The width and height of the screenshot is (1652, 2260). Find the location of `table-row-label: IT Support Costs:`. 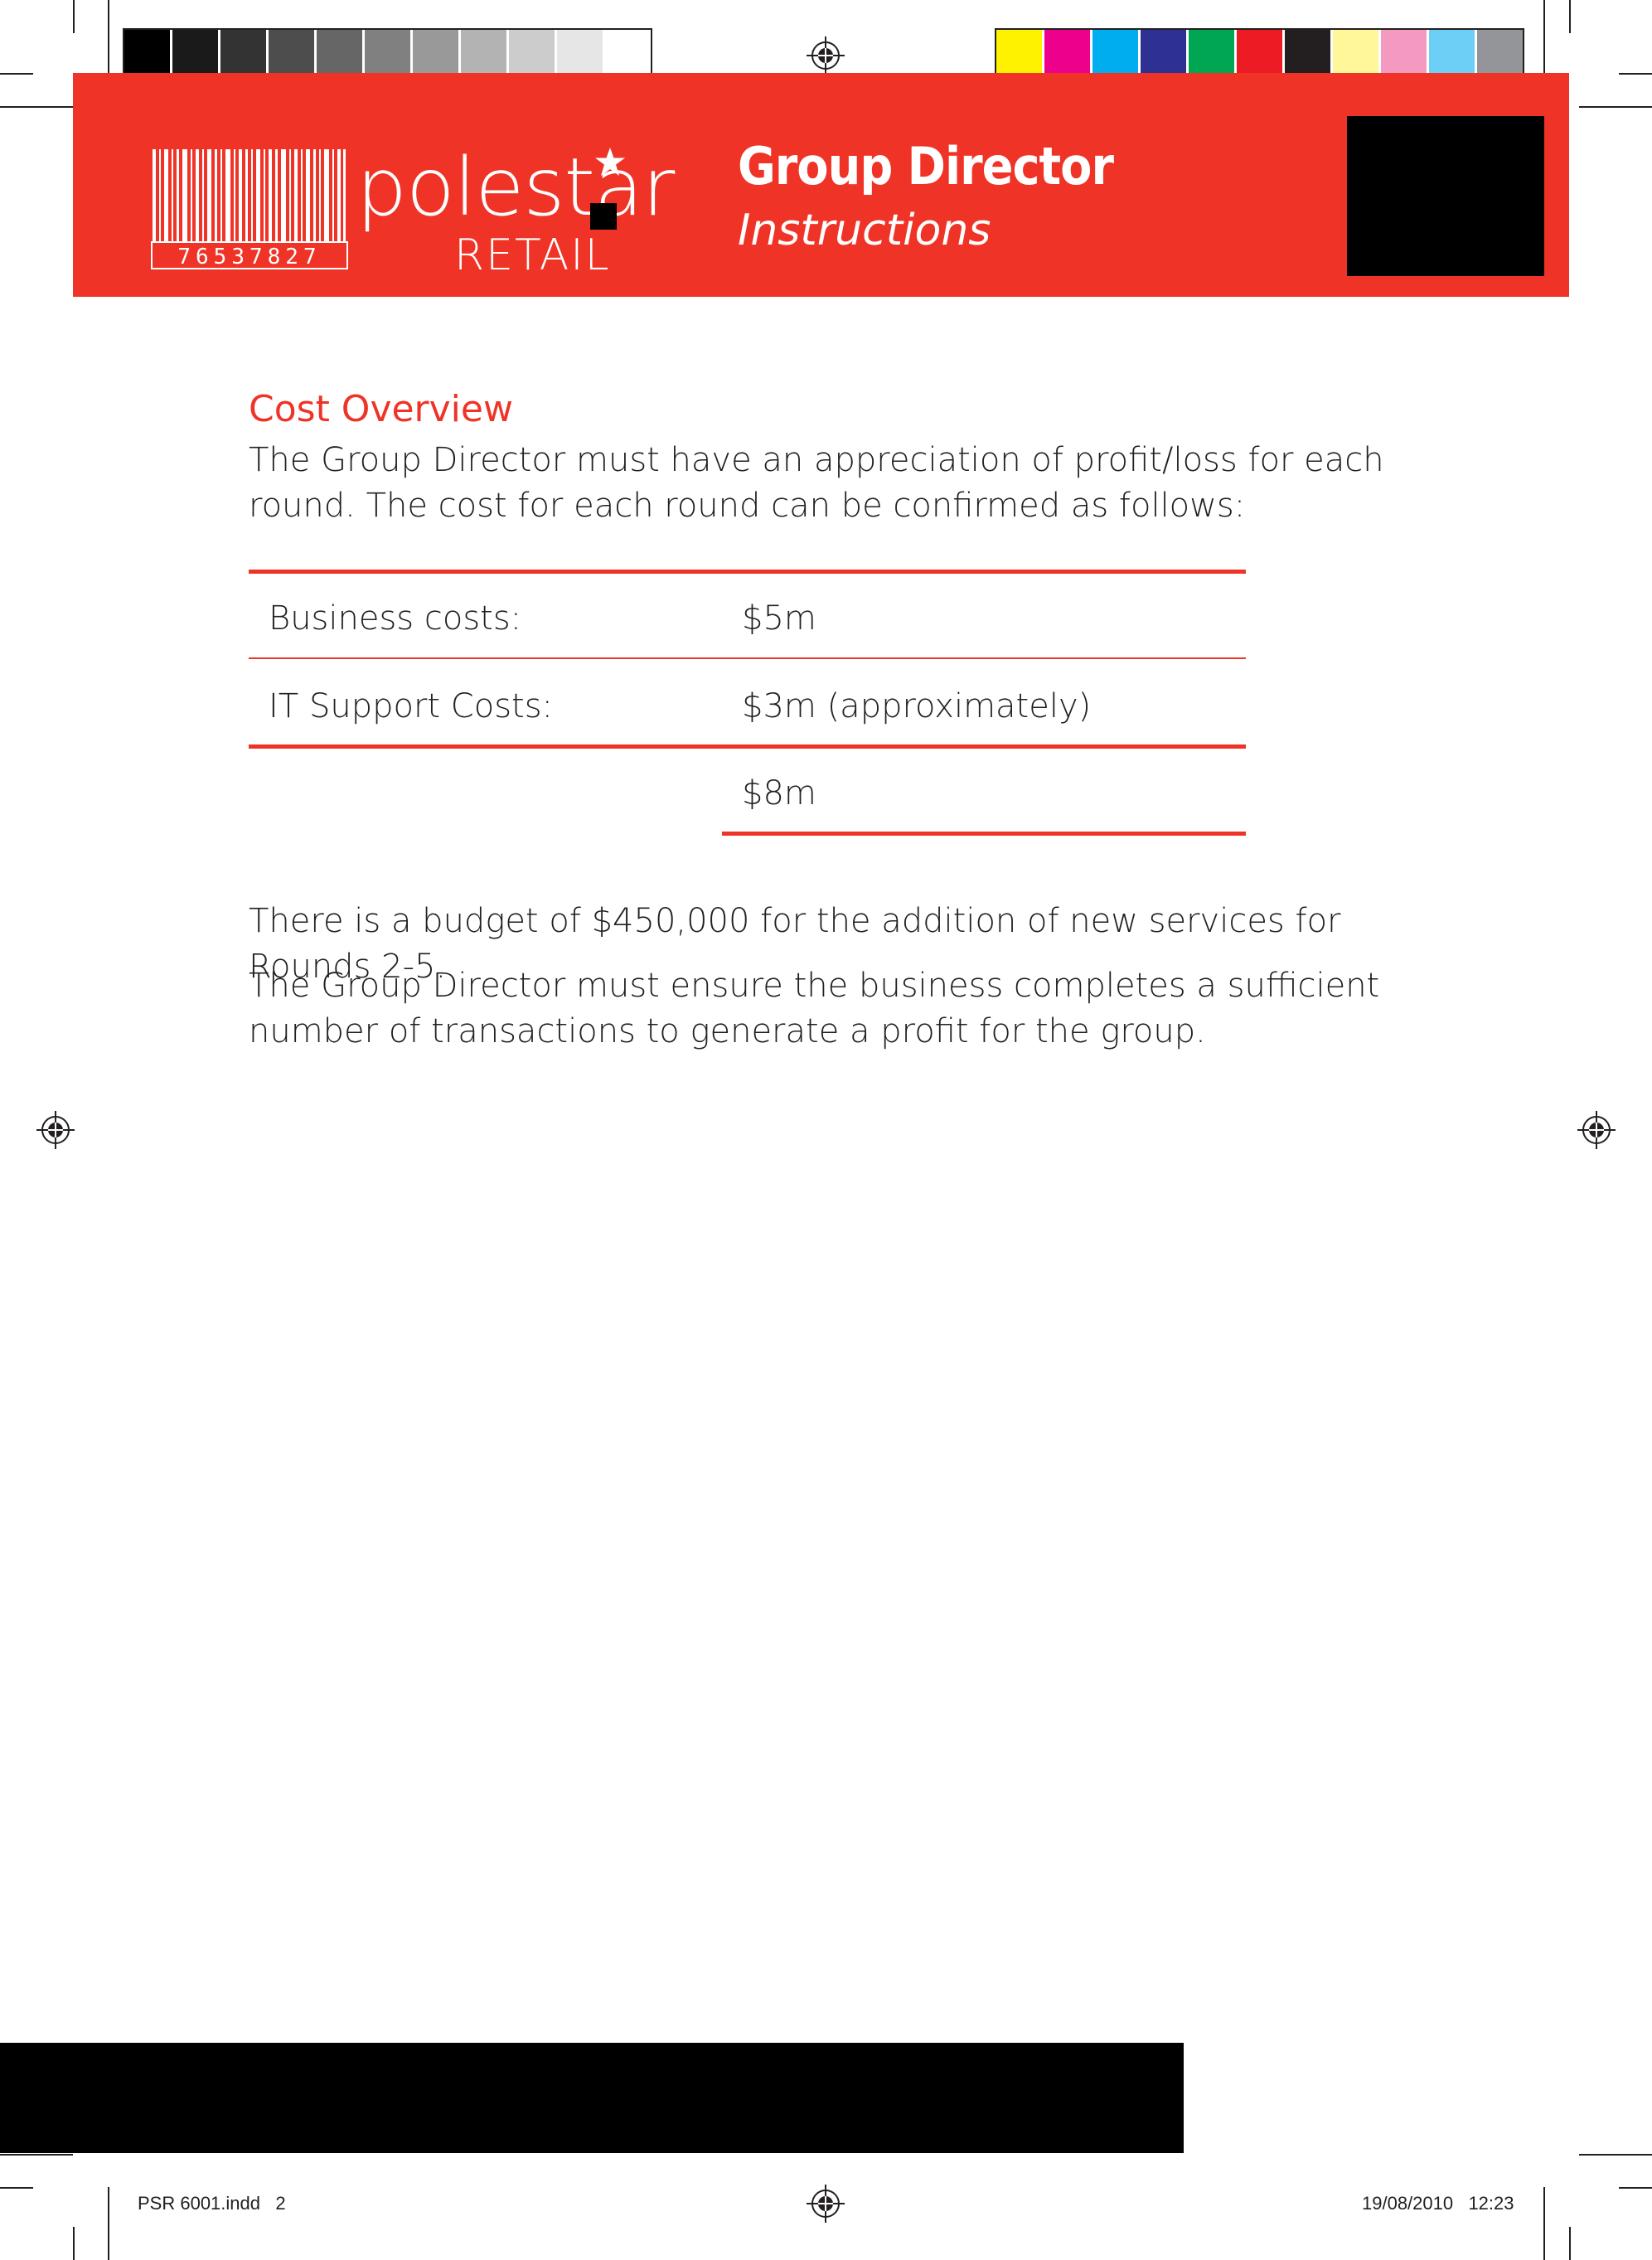

table-row-label: IT Support Costs: is located at coordinates (411, 706).